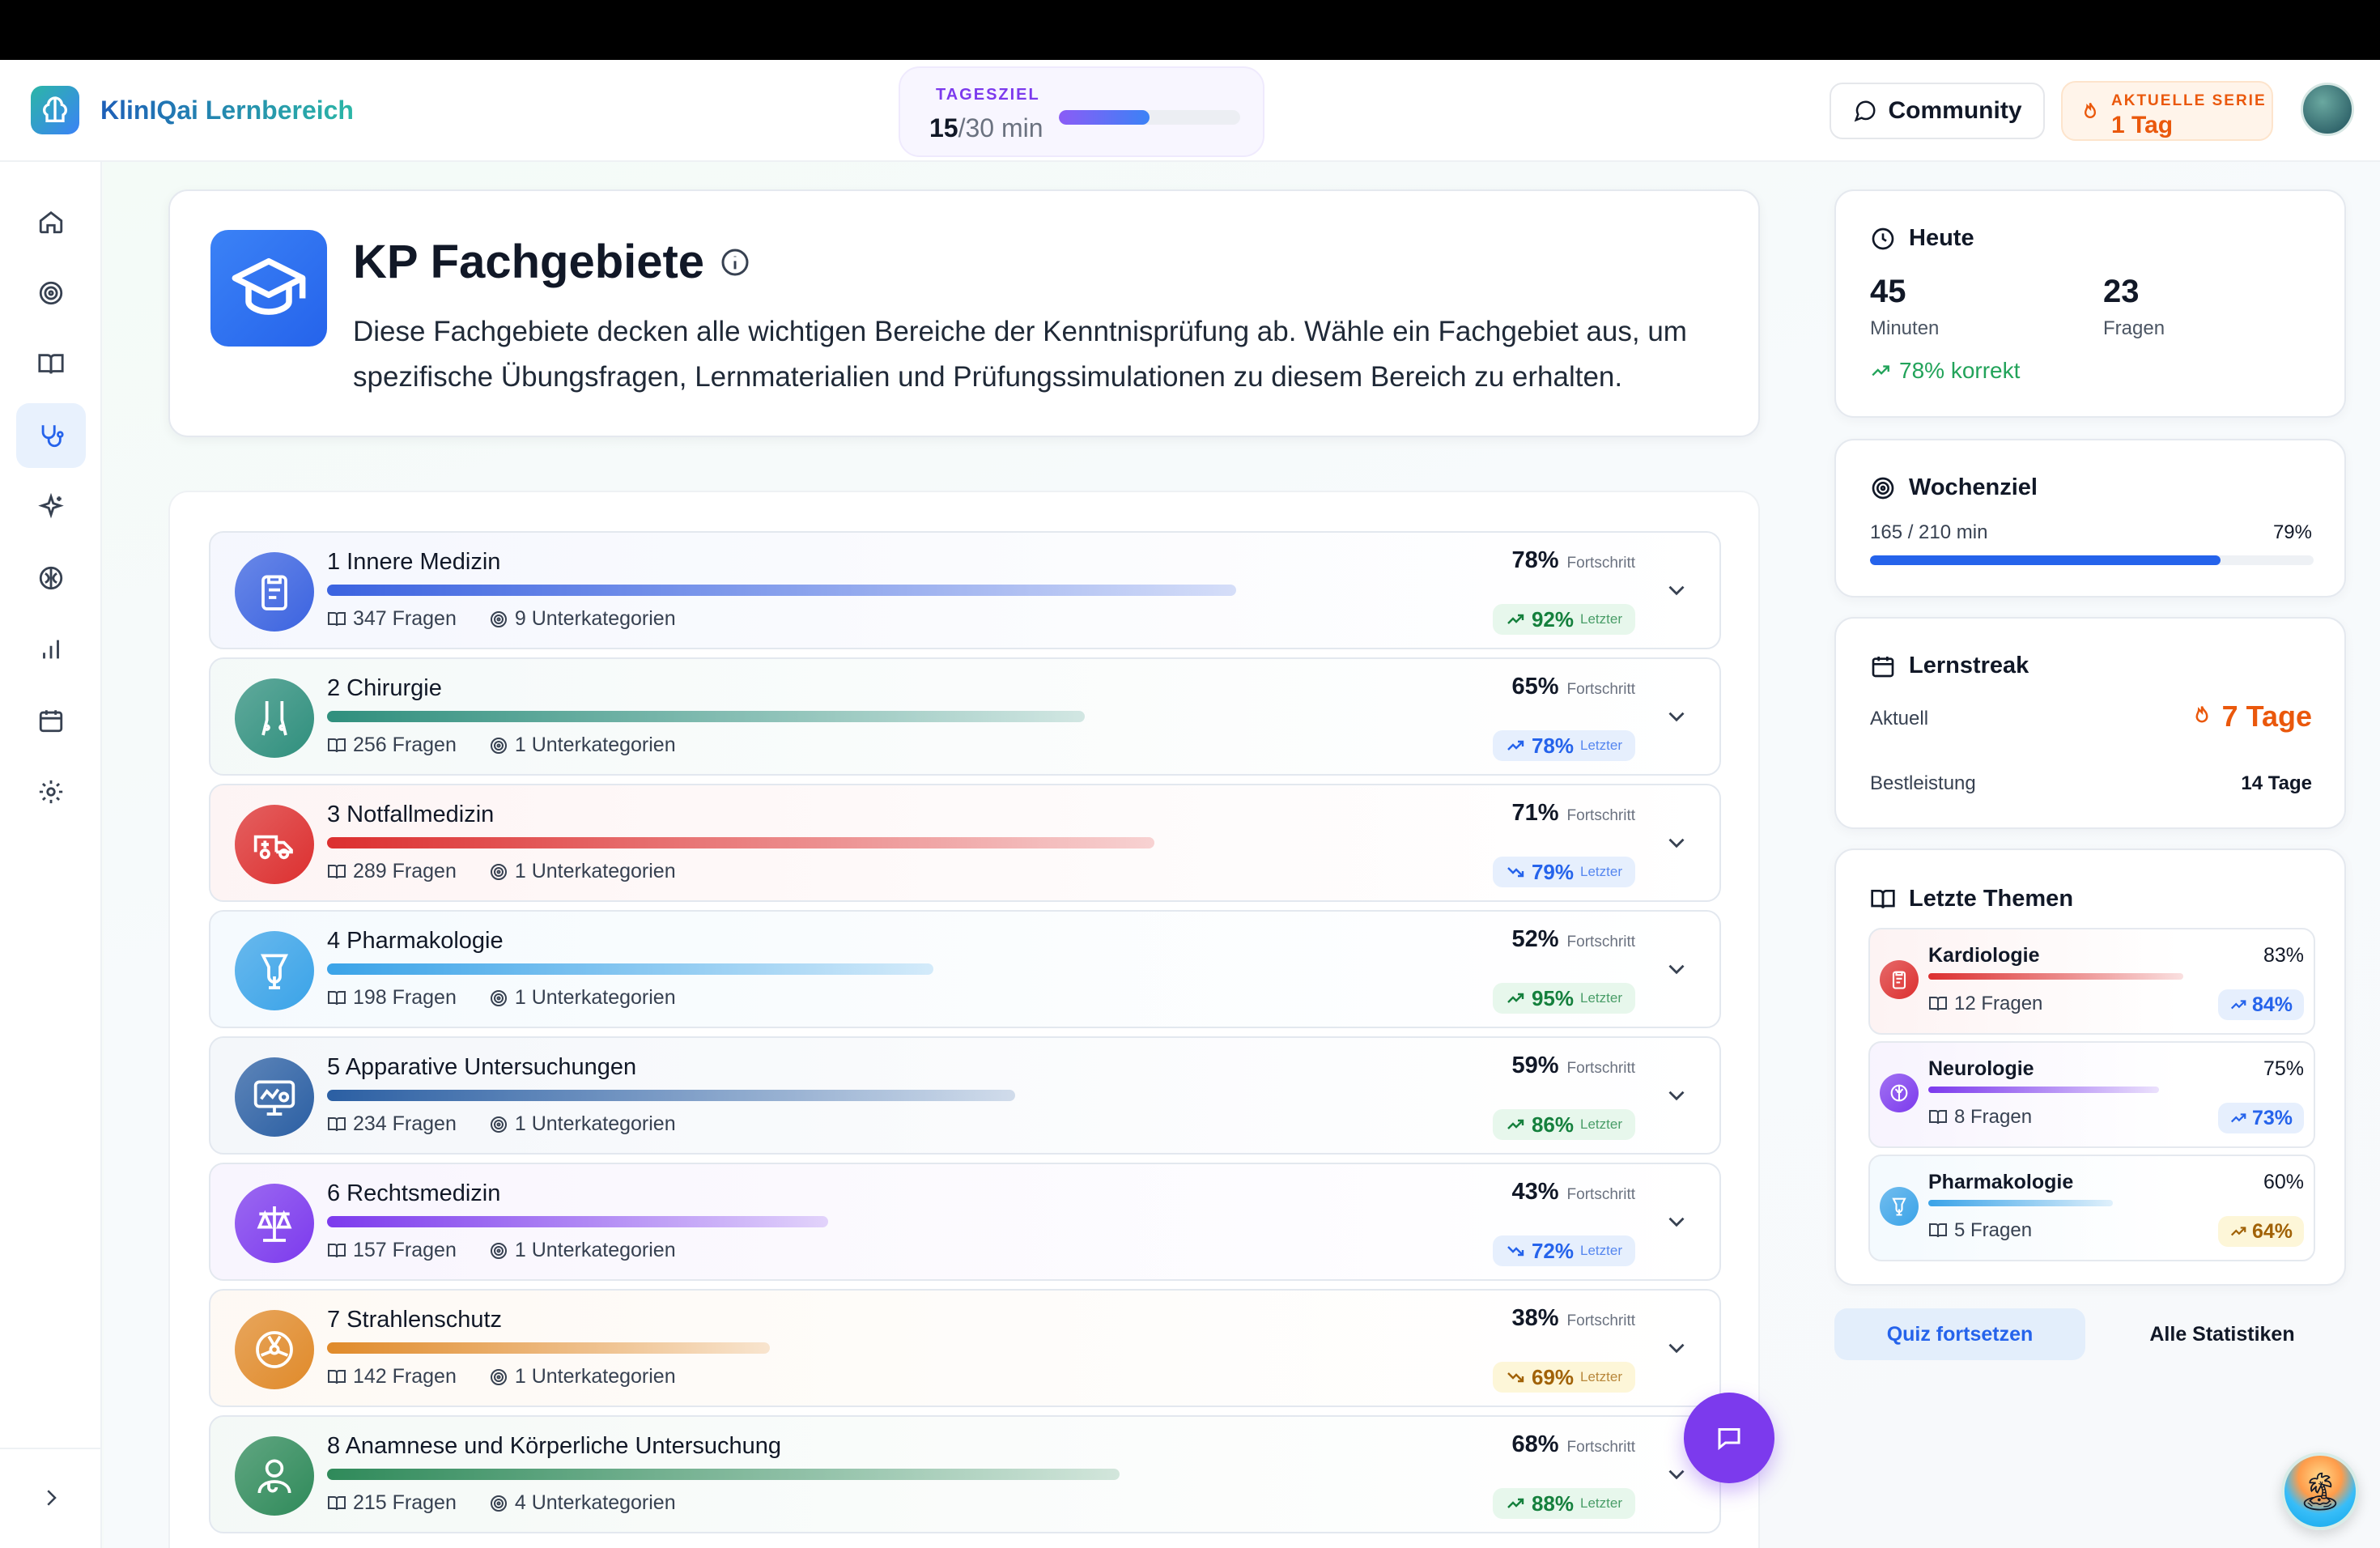 This screenshot has height=1548, width=2380. What do you see at coordinates (595, 618) in the screenshot?
I see `fachgebiet-subcategory-count: 9 Unterkategorien` at bounding box center [595, 618].